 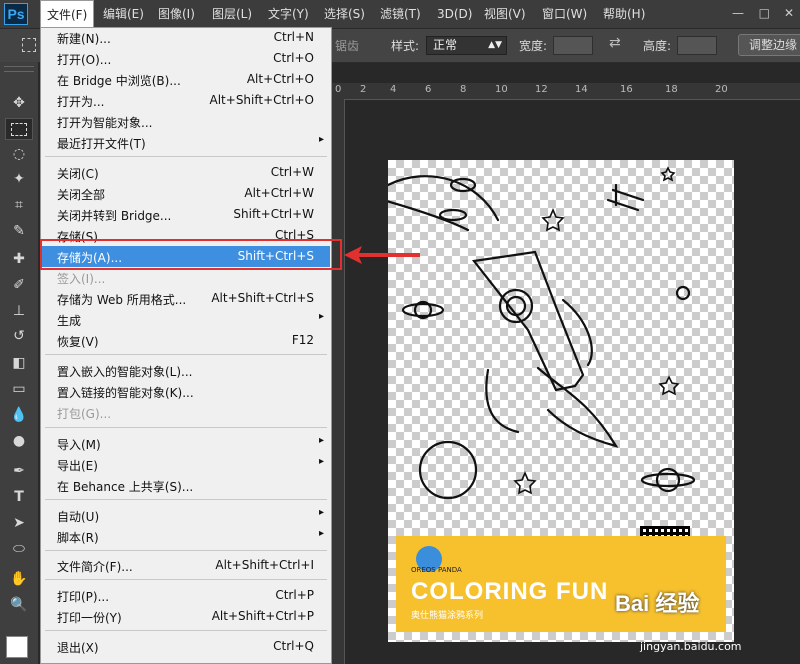 I want to click on maximize-button: □, so click(x=764, y=13).